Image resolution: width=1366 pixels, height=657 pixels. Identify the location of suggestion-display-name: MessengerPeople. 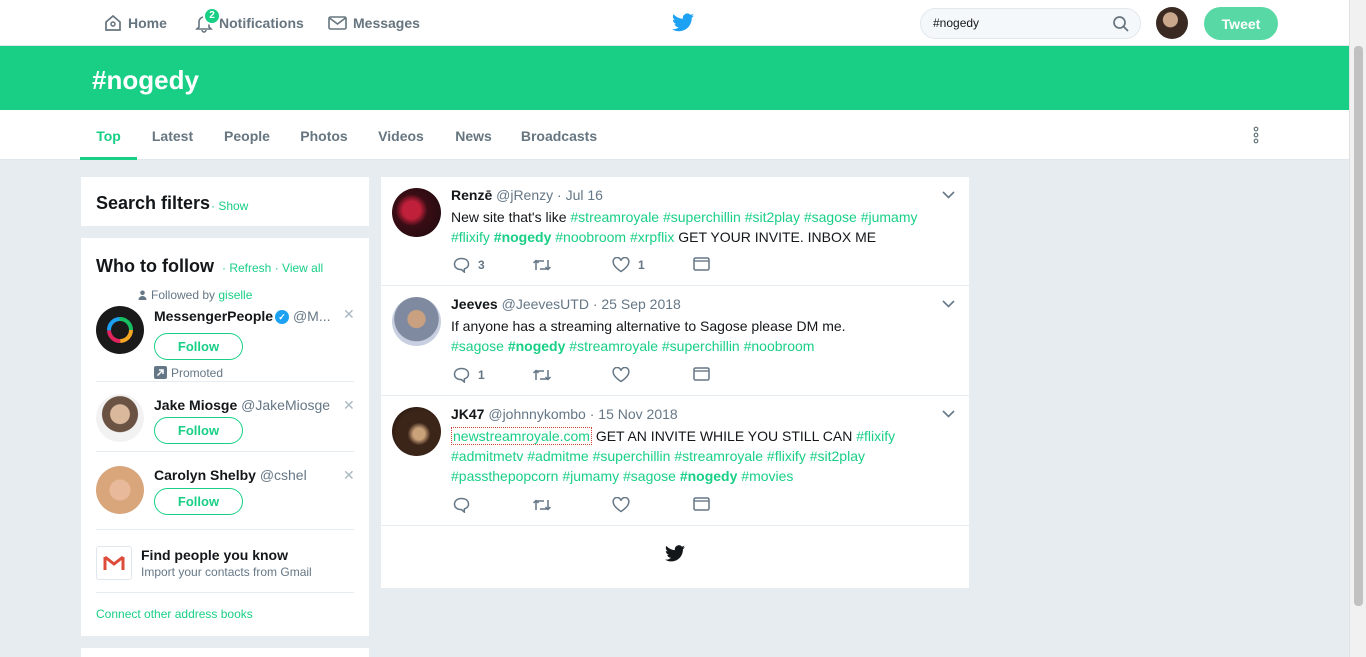
(214, 316).